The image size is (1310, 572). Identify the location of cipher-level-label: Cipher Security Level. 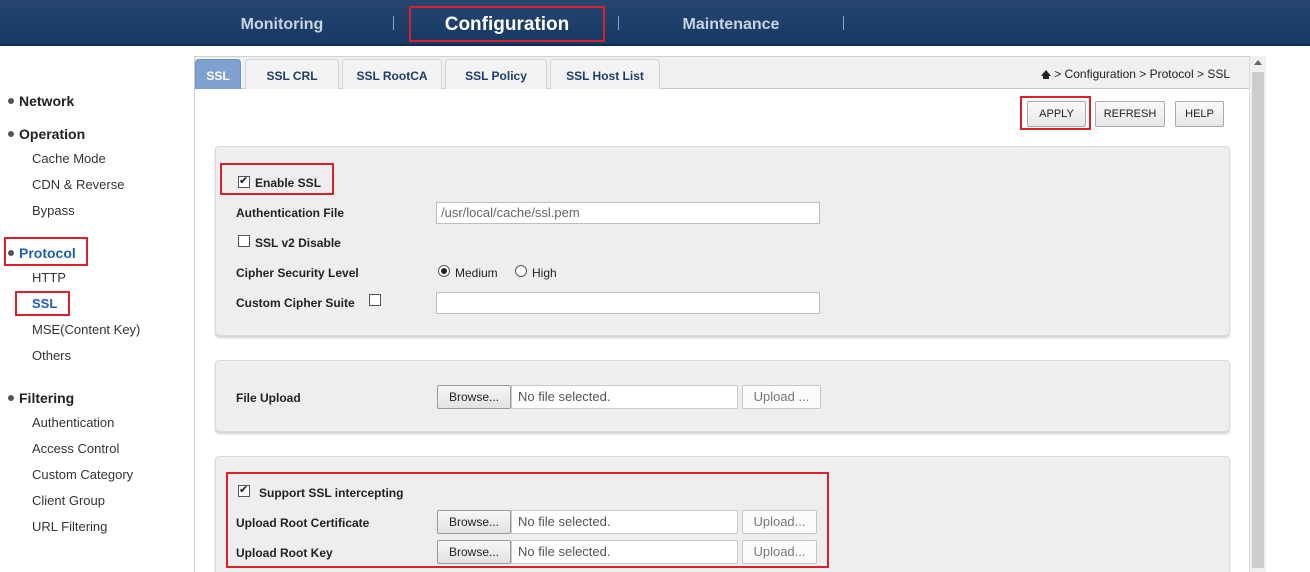
(297, 273).